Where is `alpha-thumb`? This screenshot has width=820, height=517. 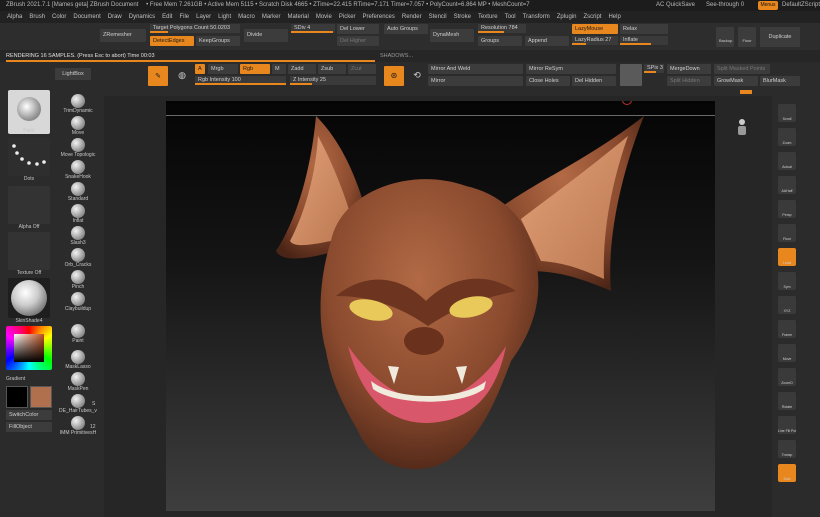
alpha-thumb is located at coordinates (29, 205).